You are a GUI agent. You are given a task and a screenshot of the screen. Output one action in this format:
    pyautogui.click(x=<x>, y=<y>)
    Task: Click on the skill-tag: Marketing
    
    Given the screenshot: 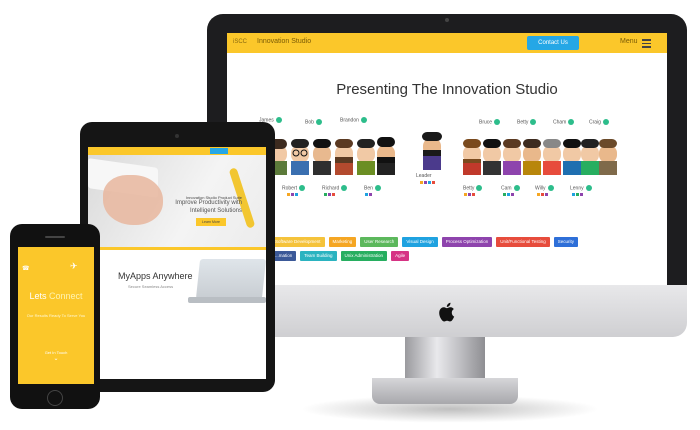 What is the action you would take?
    pyautogui.click(x=342, y=242)
    